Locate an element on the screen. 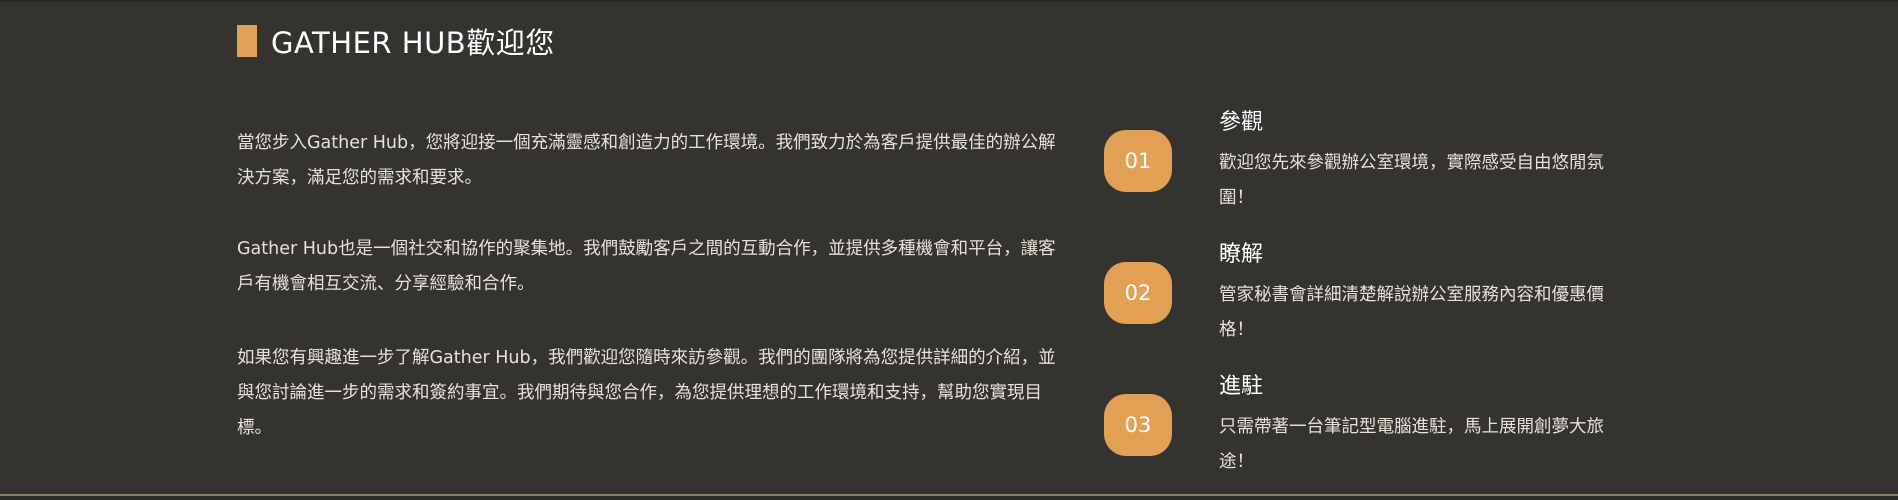 The width and height of the screenshot is (1898, 500). page-title: GATHER HUB歡迎您 is located at coordinates (413, 43).